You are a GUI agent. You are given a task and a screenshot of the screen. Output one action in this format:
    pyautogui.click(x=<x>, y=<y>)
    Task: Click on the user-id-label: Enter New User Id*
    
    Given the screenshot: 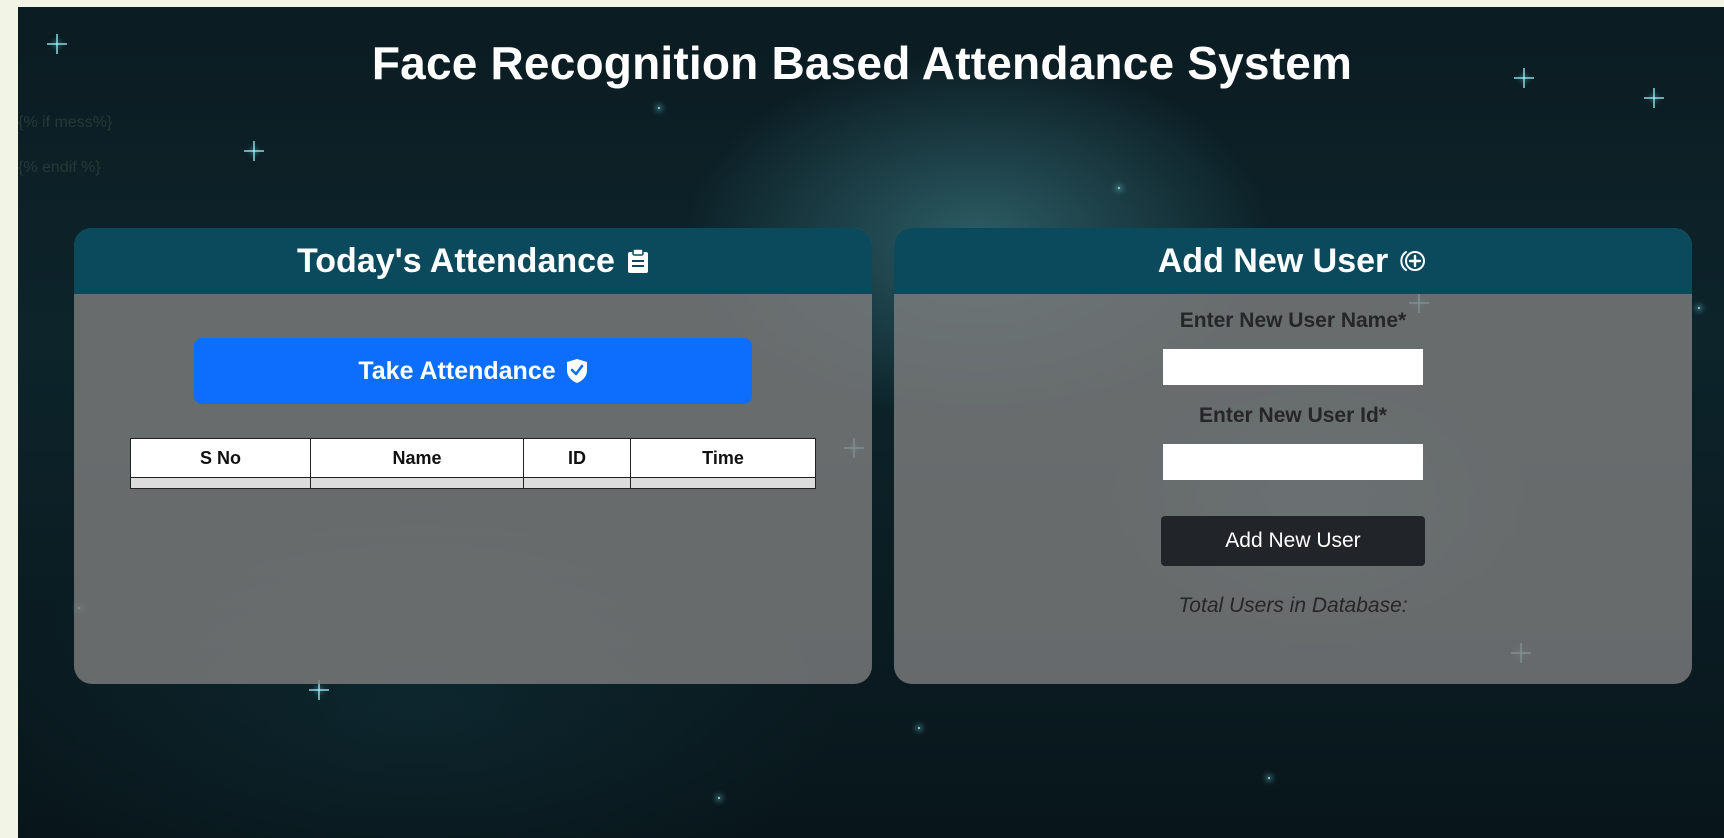 What is the action you would take?
    pyautogui.click(x=1293, y=415)
    